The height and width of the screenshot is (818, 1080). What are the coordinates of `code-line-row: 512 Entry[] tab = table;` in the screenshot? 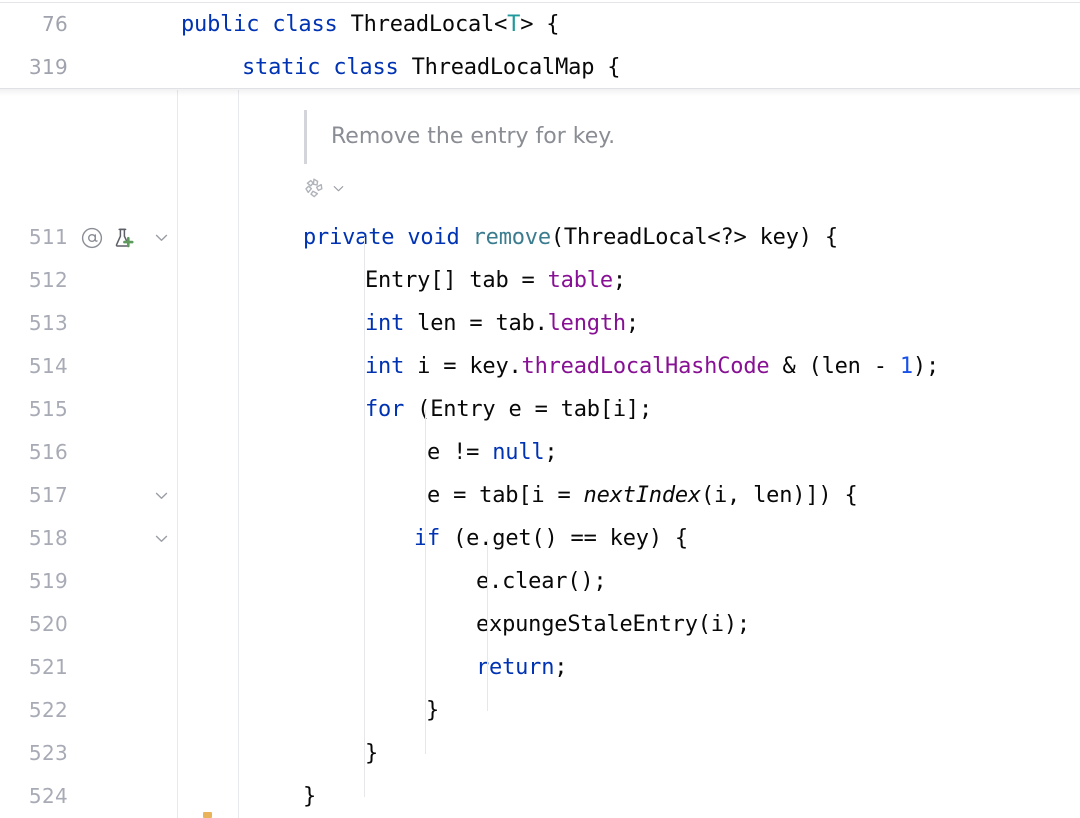 It's located at (540, 280).